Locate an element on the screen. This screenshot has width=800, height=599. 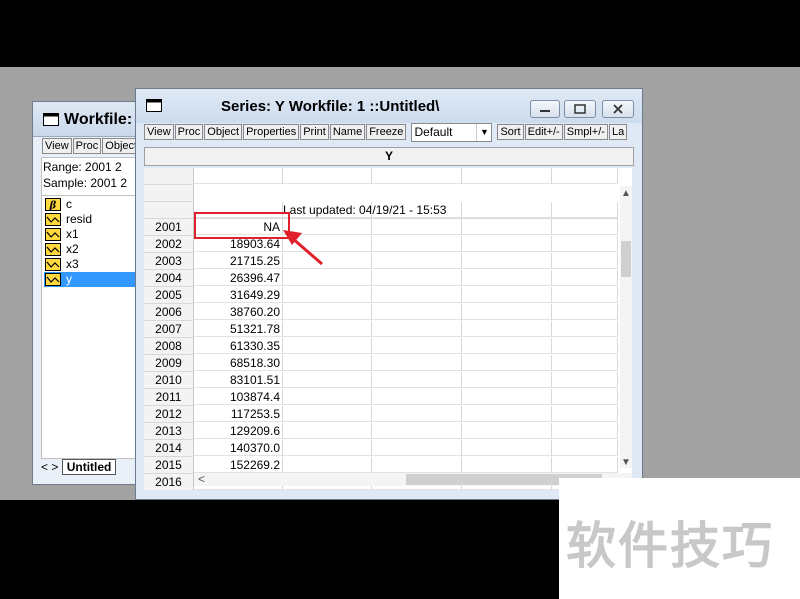
value-cell: 31649.29 is located at coordinates (238, 295).